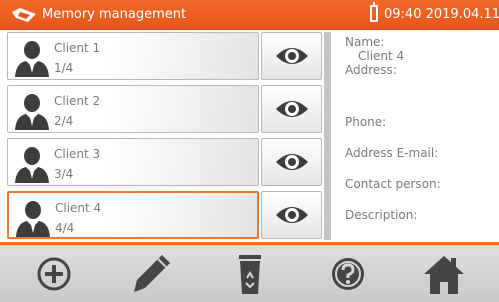 This screenshot has height=302, width=499. Describe the element at coordinates (393, 184) in the screenshot. I see `contact-person-label: Contact person:` at that location.